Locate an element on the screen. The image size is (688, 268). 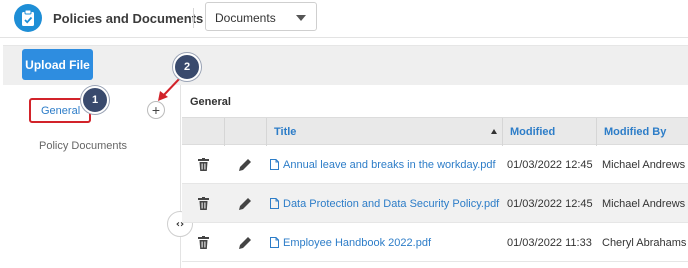
folder-item-label: General is located at coordinates (61, 111).